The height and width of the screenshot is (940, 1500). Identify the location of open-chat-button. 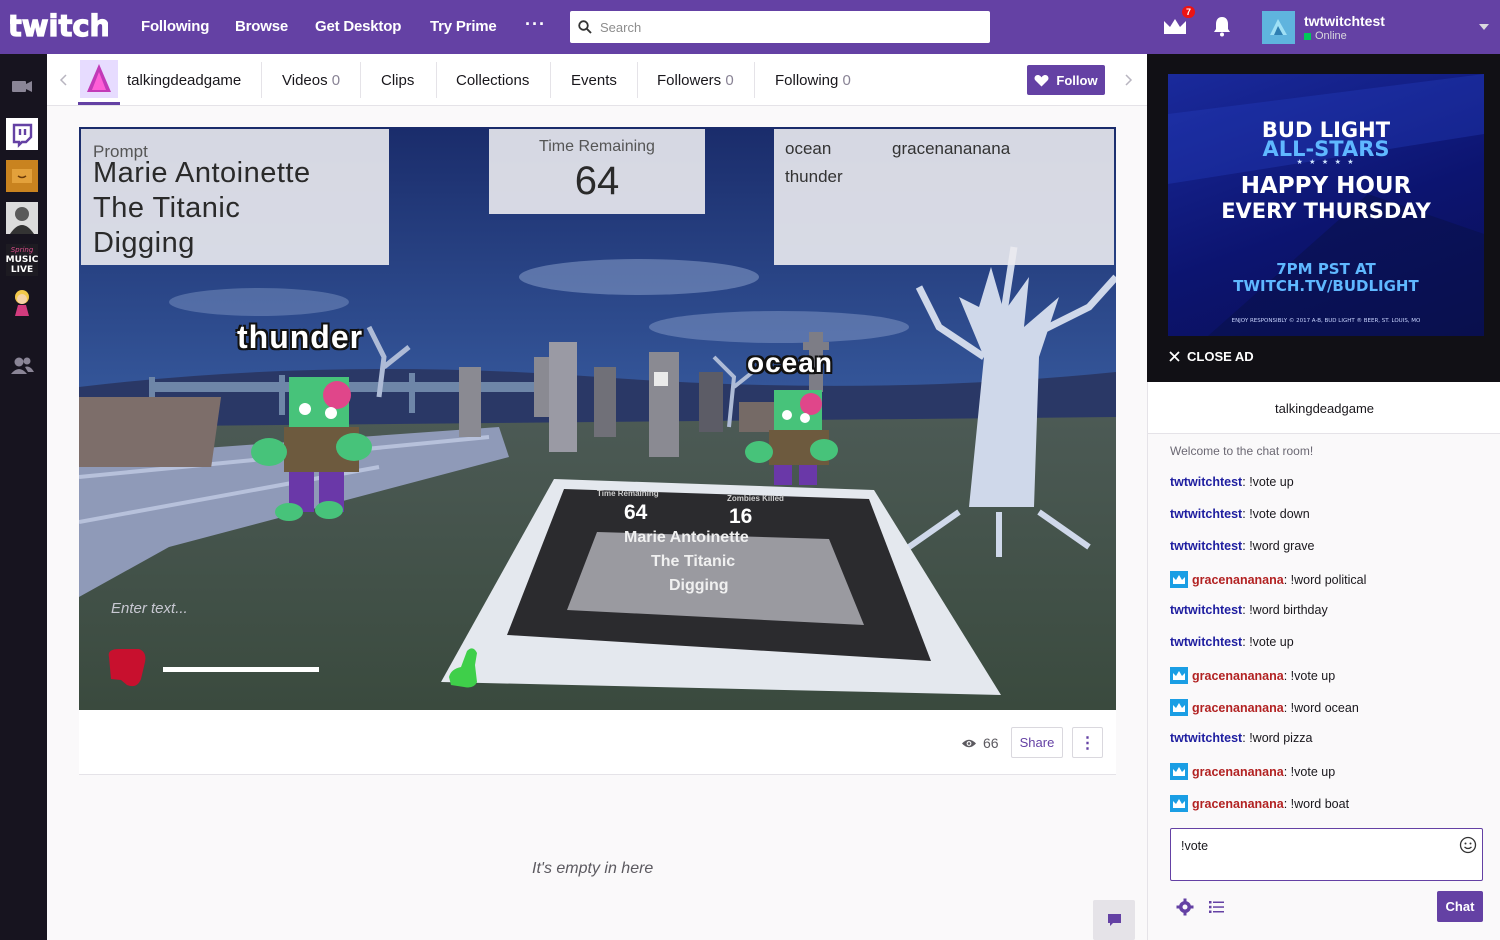
(1114, 920).